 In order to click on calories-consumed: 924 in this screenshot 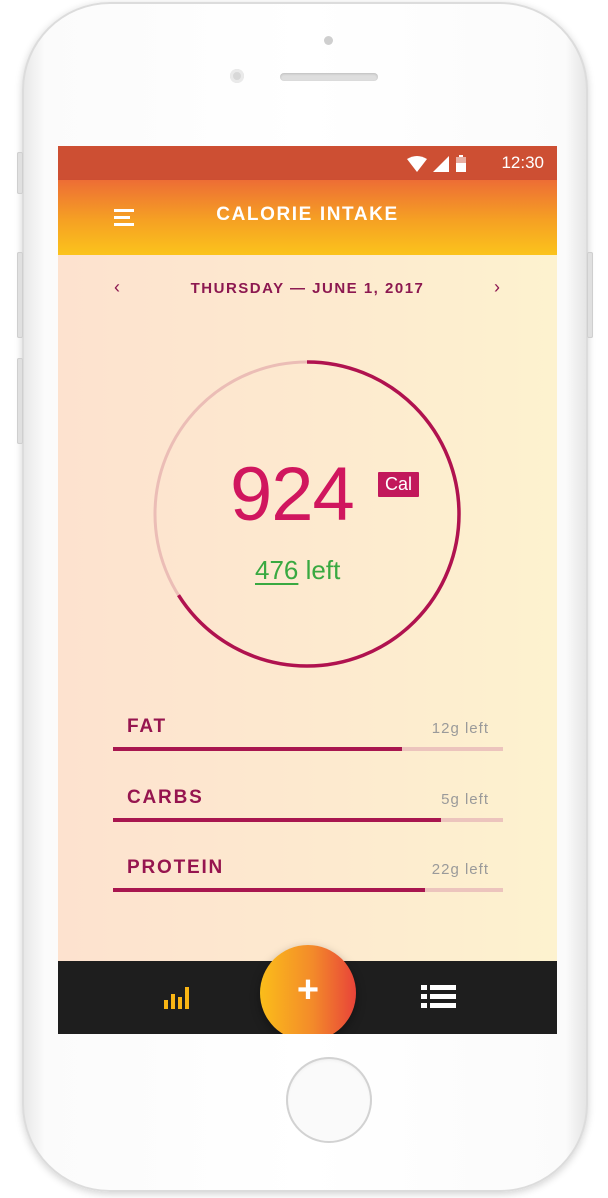, I will do `click(292, 494)`.